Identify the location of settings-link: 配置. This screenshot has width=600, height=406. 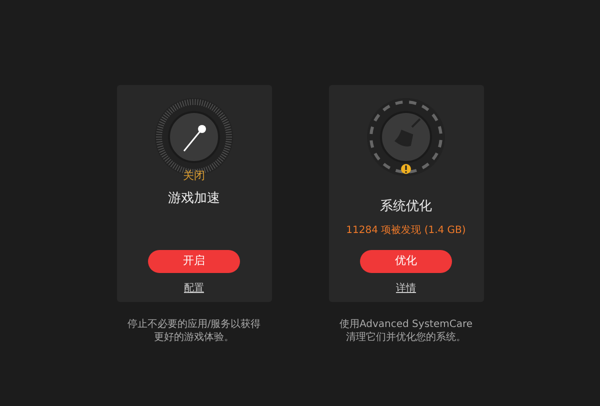
(194, 288).